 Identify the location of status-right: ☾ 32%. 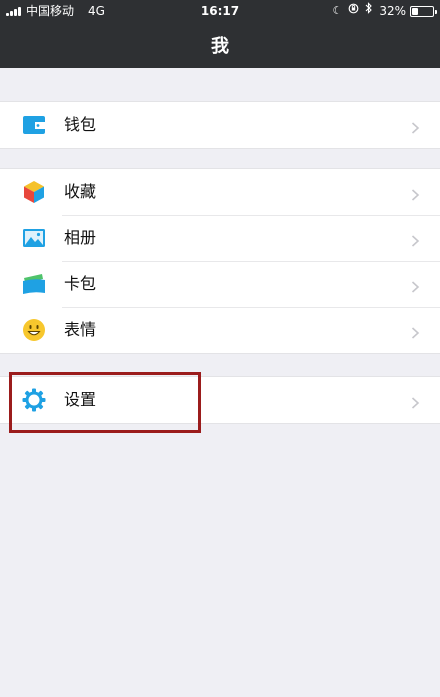
(381, 11).